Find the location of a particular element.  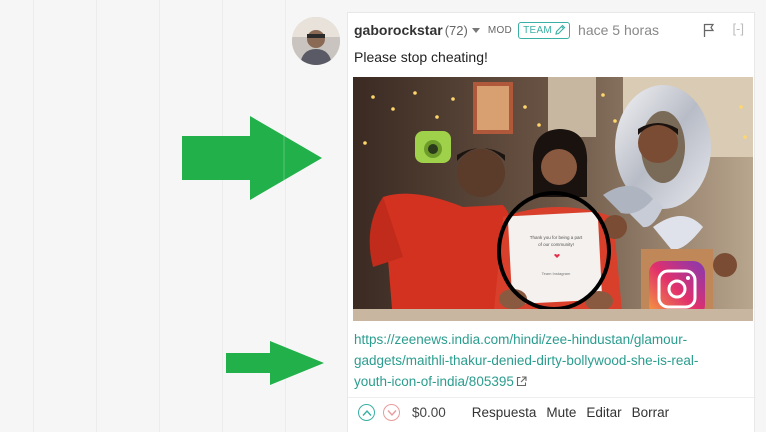

author-reputation: (72) is located at coordinates (456, 30).